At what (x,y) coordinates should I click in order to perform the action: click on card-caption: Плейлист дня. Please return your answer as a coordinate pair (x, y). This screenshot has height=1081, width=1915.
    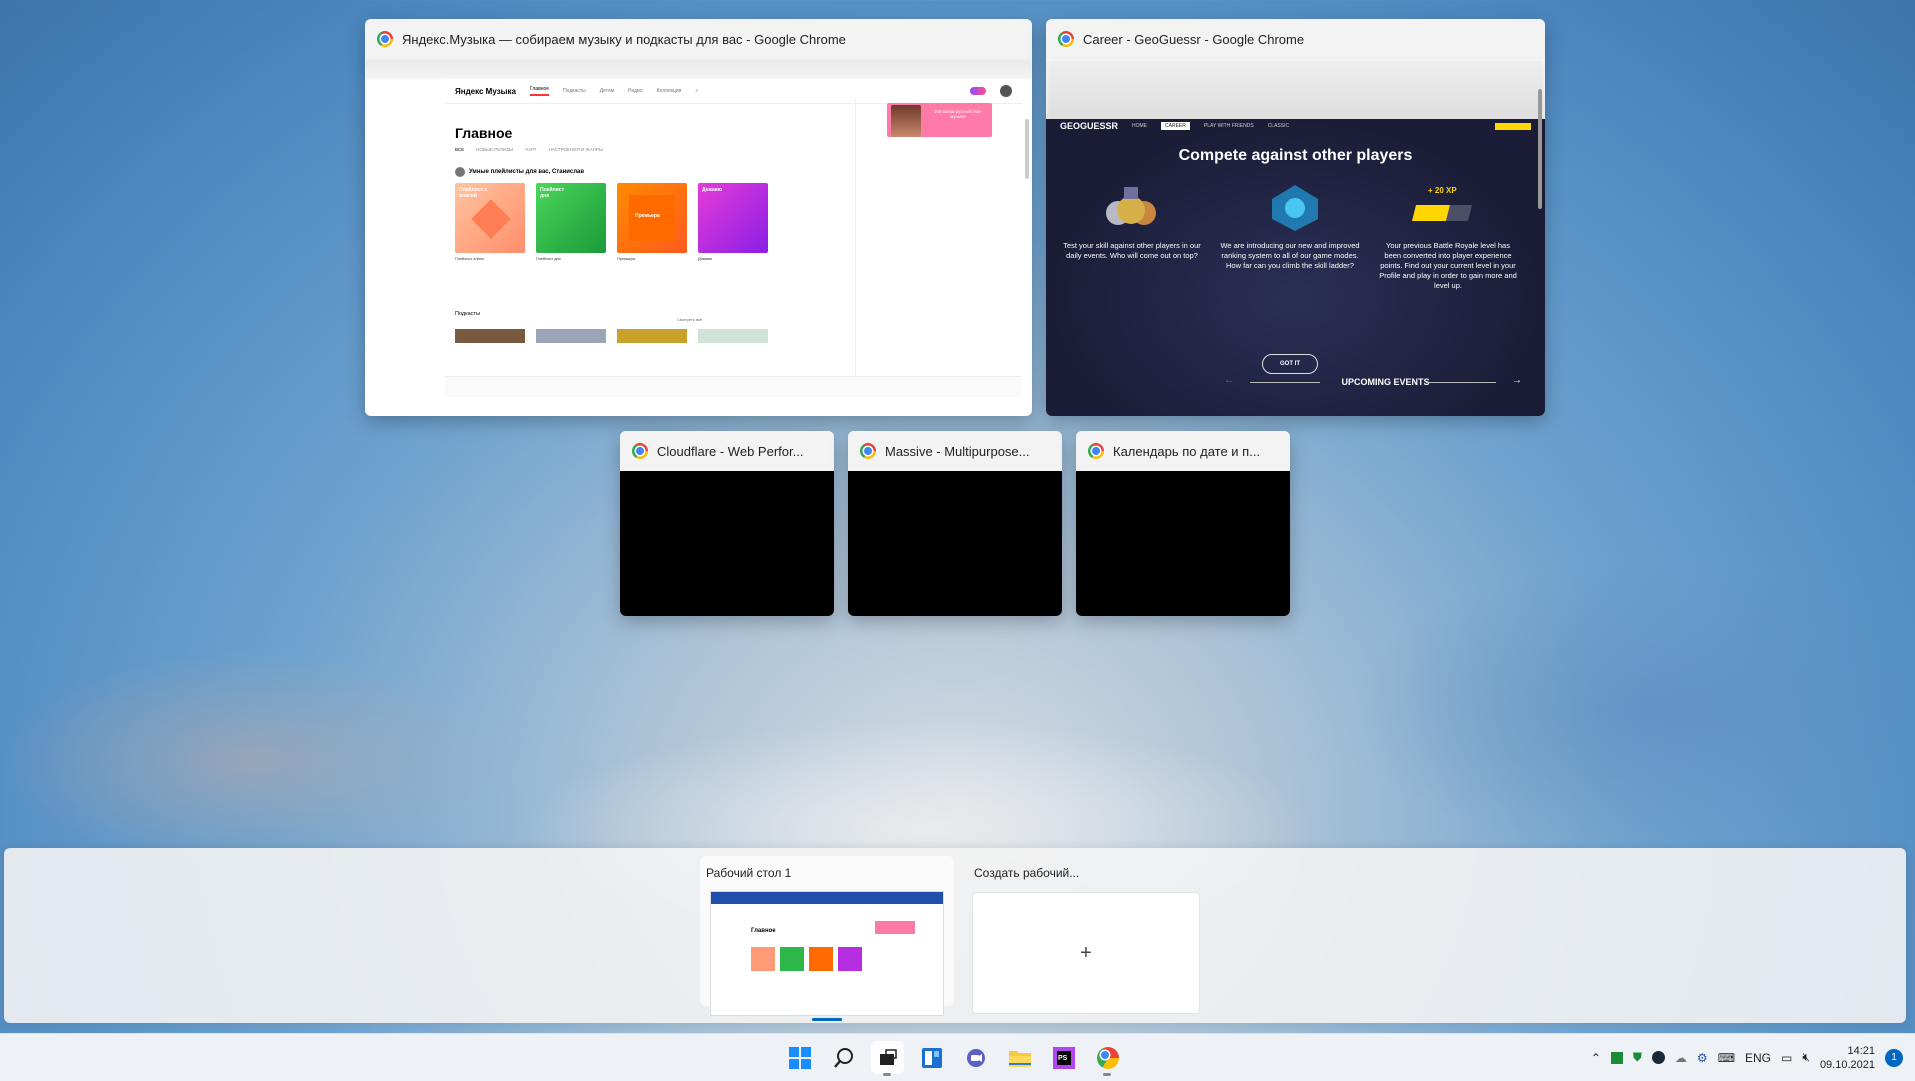
    Looking at the image, I should click on (571, 259).